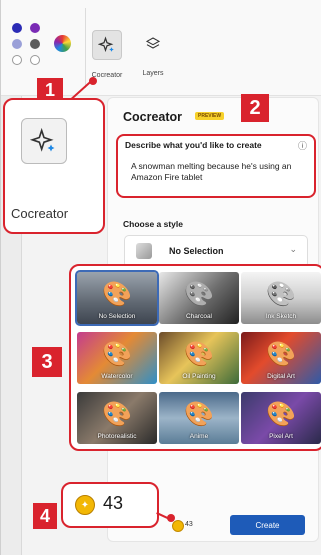 The width and height of the screenshot is (321, 555). I want to click on style-tile-ink-sketch: 🎨 Ink Sketch, so click(281, 298).